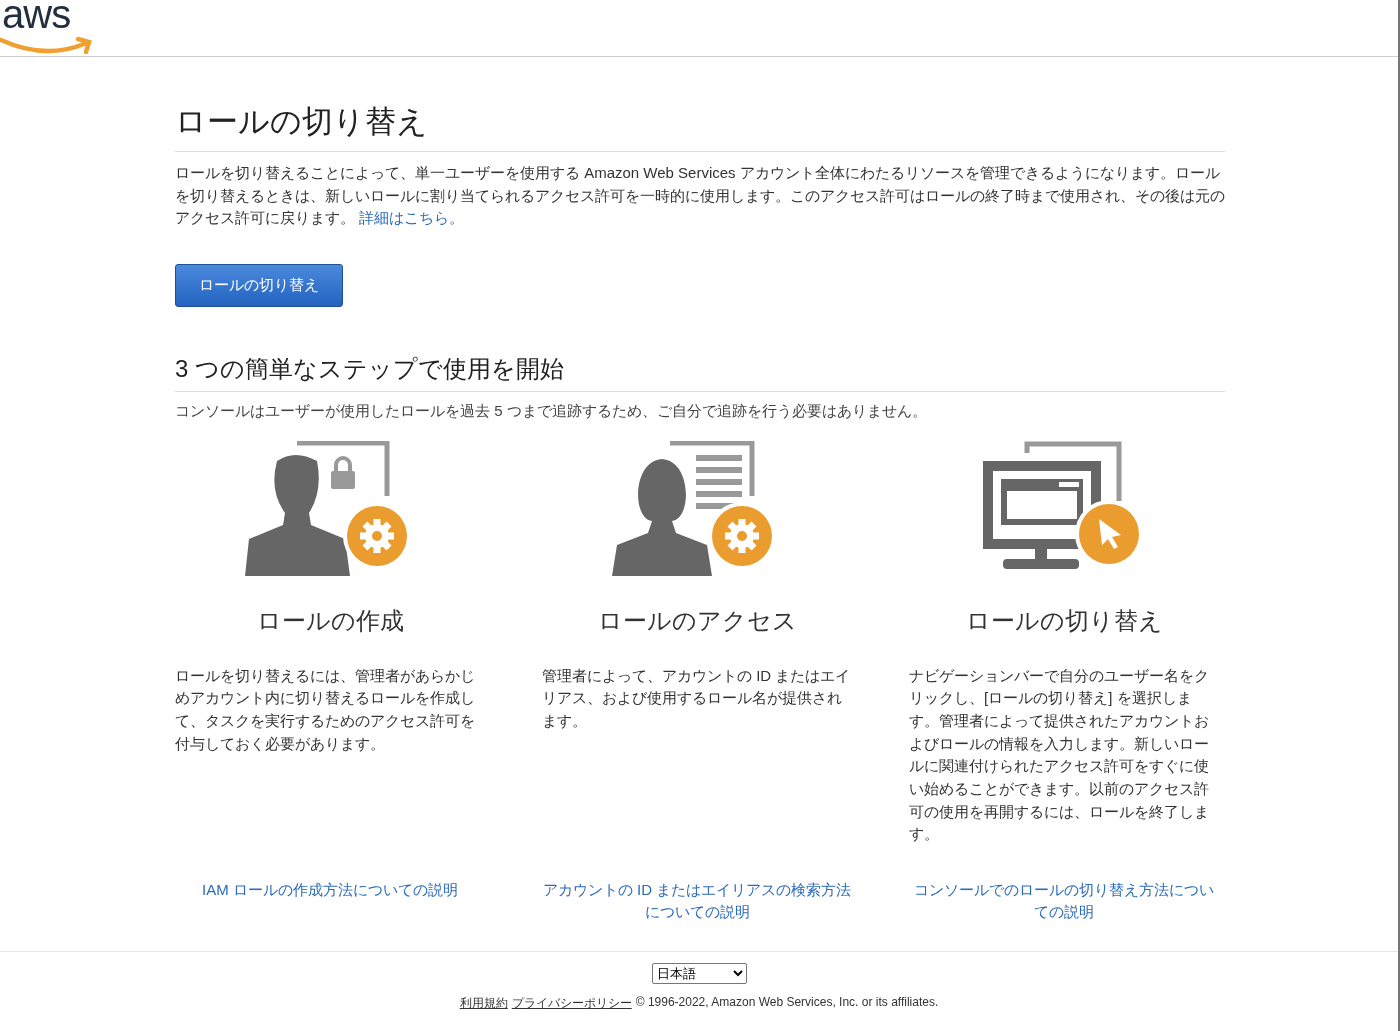 Image resolution: width=1400 pixels, height=1031 pixels. I want to click on step-description: 管理者によって、アカウントの ID またはエイリアス、および使用するロール名が提供されます。, so click(697, 698).